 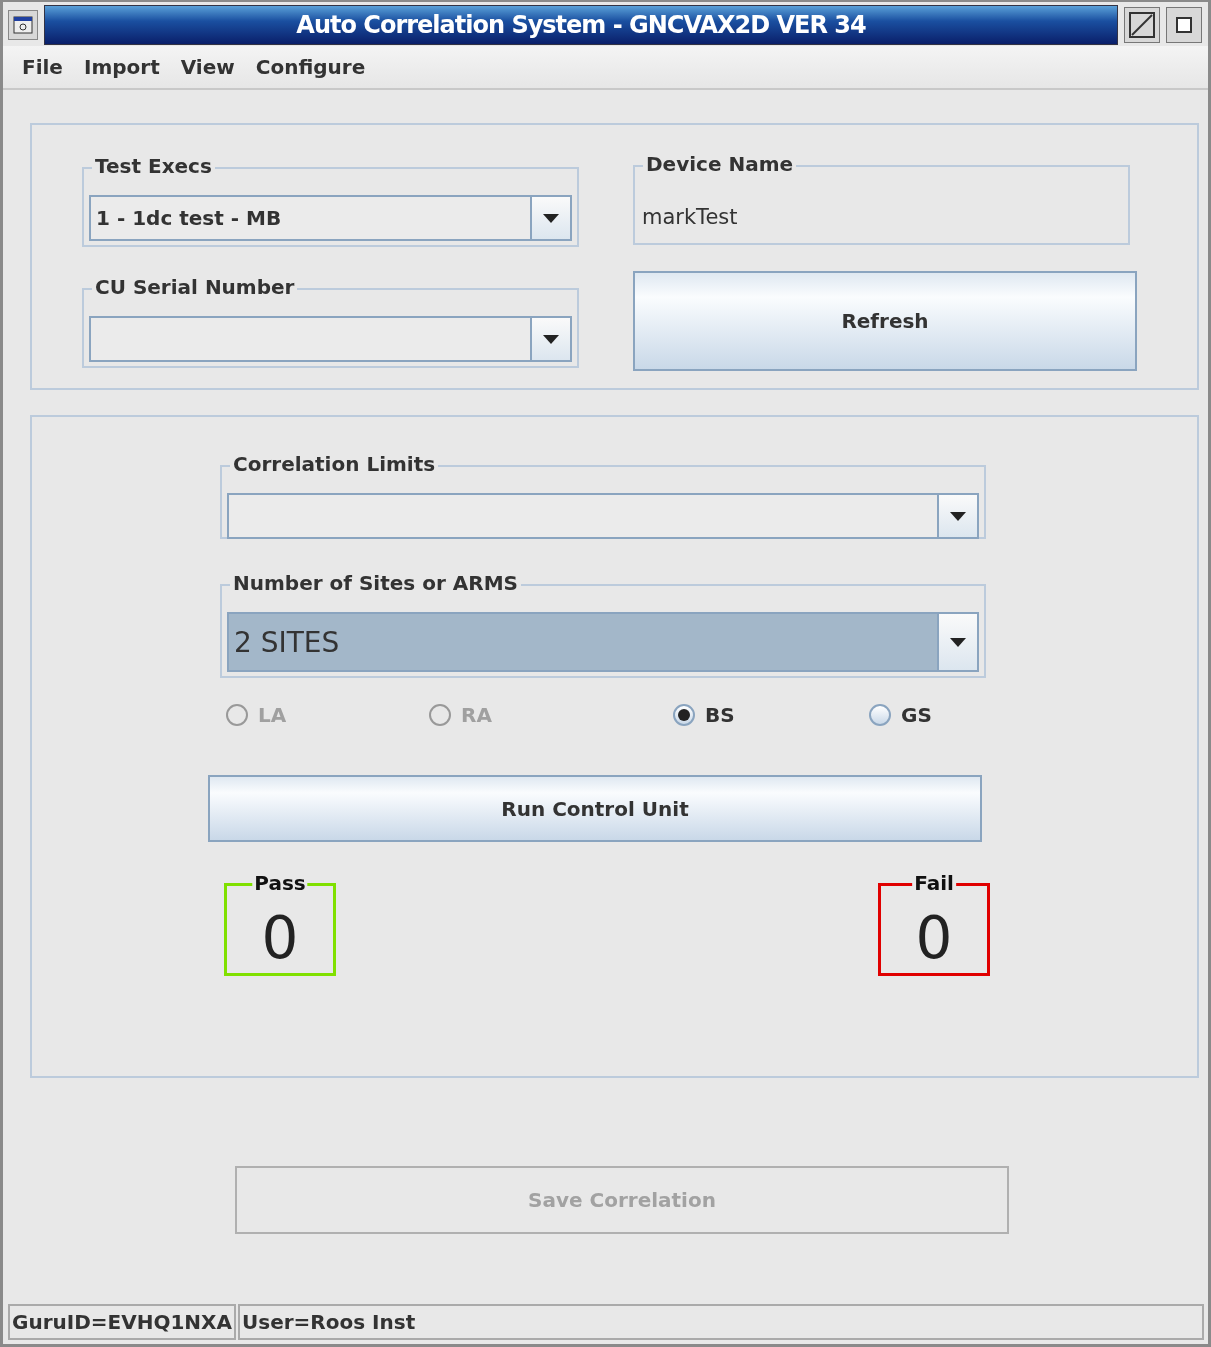 What do you see at coordinates (690, 217) in the screenshot?
I see `device-name-value: markTest` at bounding box center [690, 217].